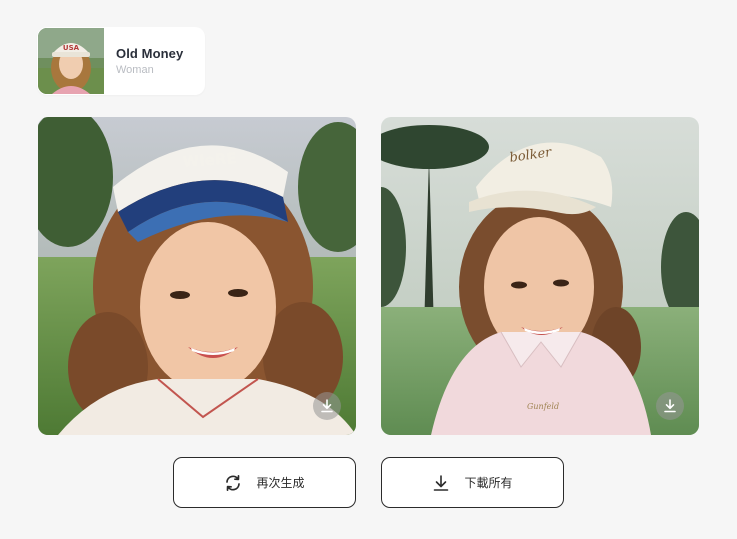  I want to click on svg-text: USA, so click(71, 48).